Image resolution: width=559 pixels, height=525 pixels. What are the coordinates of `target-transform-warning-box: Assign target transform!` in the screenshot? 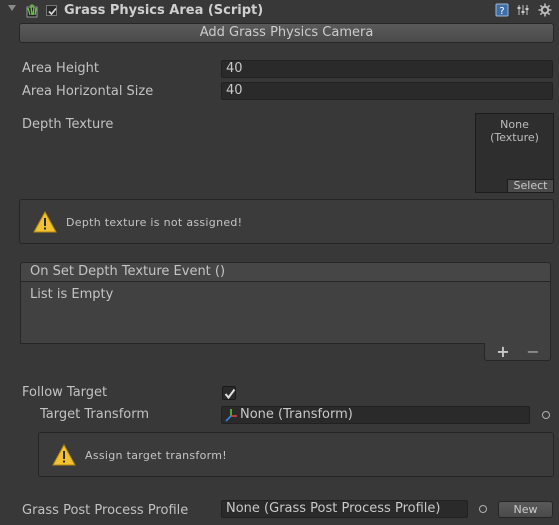 It's located at (296, 454).